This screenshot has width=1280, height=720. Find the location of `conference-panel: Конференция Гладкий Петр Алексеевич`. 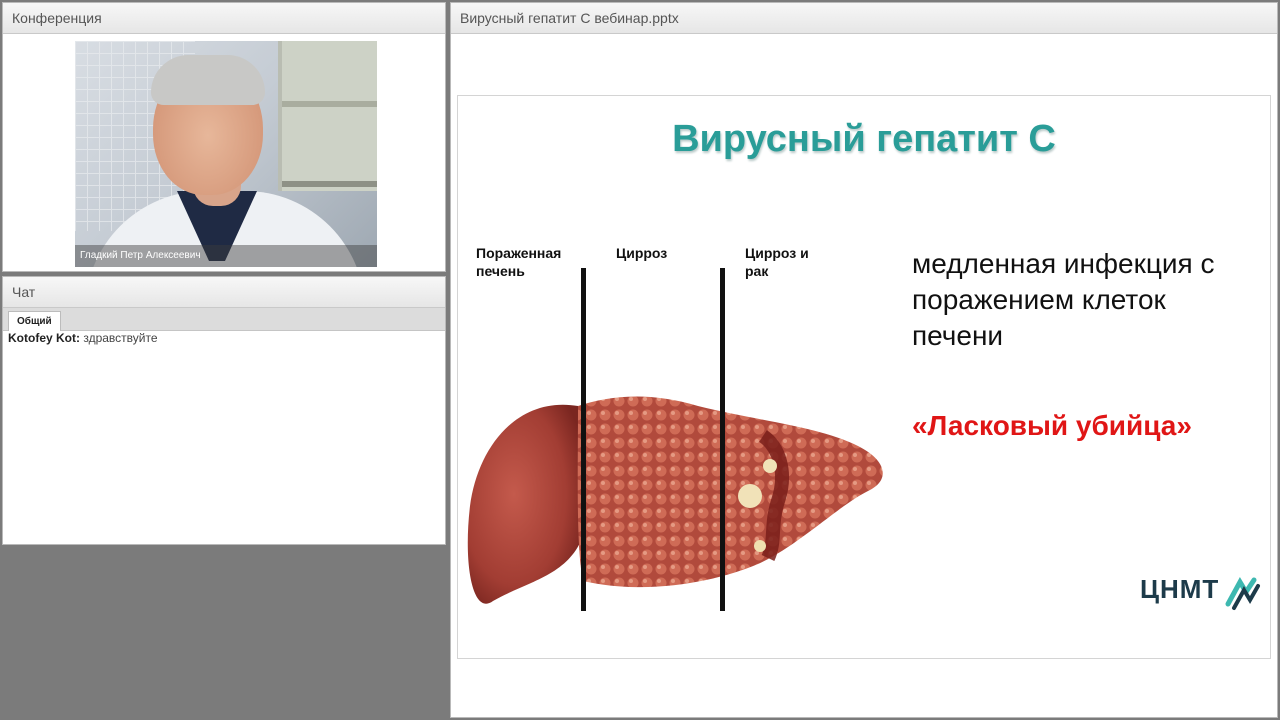

conference-panel: Конференция Гладкий Петр Алексеевич is located at coordinates (224, 137).